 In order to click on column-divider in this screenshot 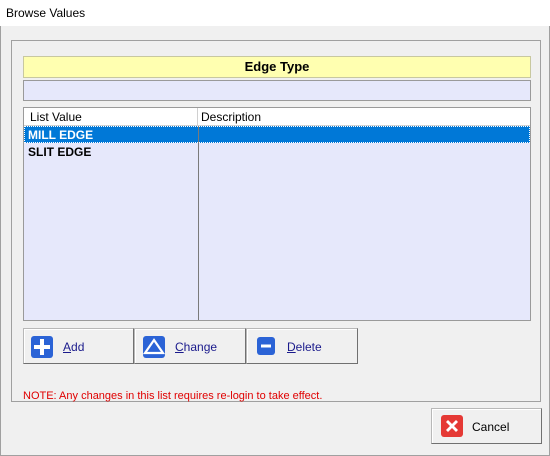, I will do `click(198, 223)`.